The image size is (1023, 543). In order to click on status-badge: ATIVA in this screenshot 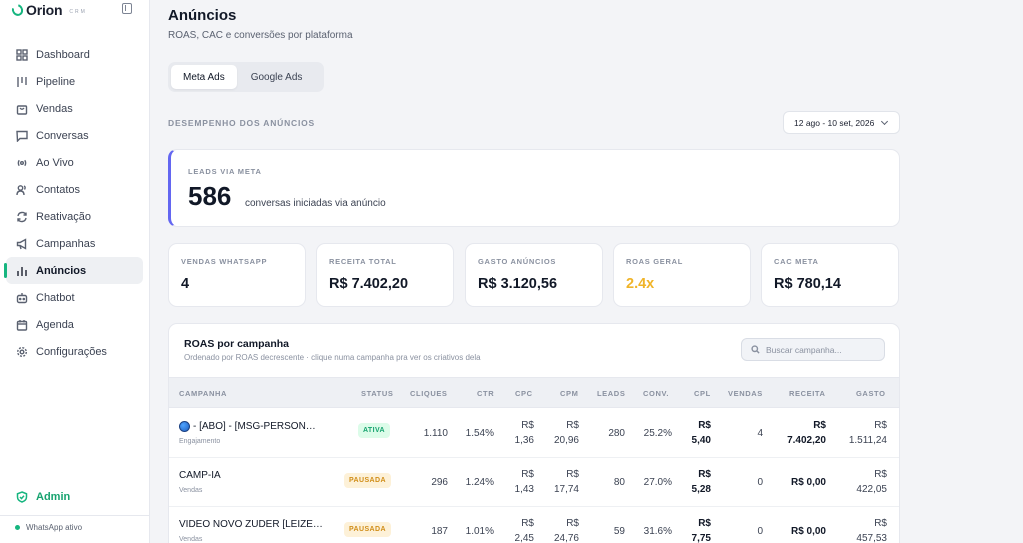, I will do `click(374, 430)`.